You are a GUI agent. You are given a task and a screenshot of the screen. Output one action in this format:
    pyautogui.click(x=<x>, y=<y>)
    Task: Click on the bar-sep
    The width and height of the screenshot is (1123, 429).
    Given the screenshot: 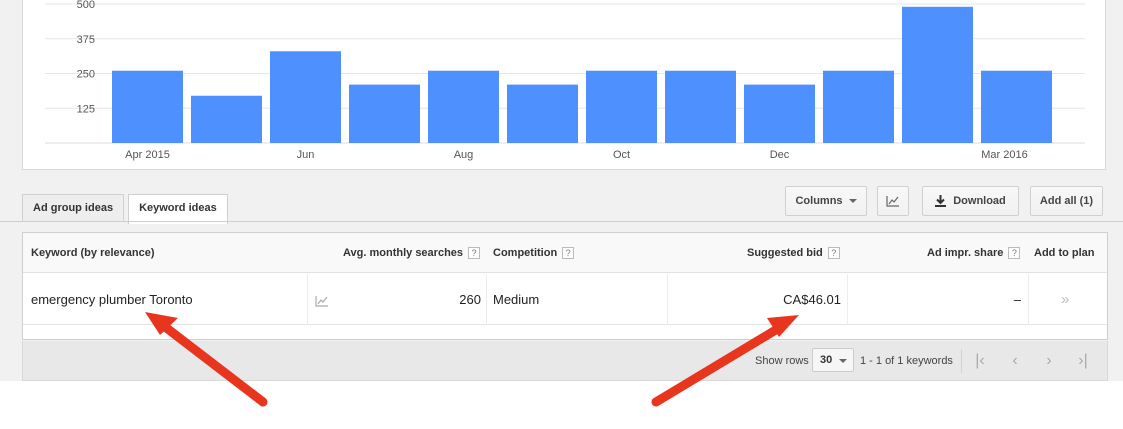 What is the action you would take?
    pyautogui.click(x=542, y=113)
    